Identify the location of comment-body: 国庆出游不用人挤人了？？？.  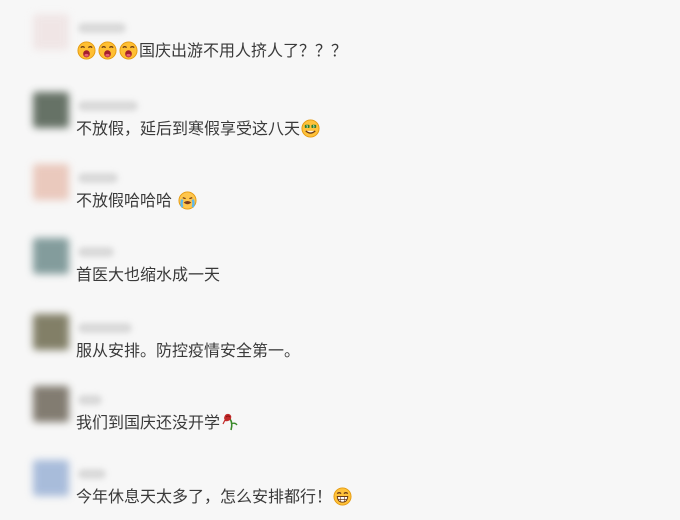
(243, 50).